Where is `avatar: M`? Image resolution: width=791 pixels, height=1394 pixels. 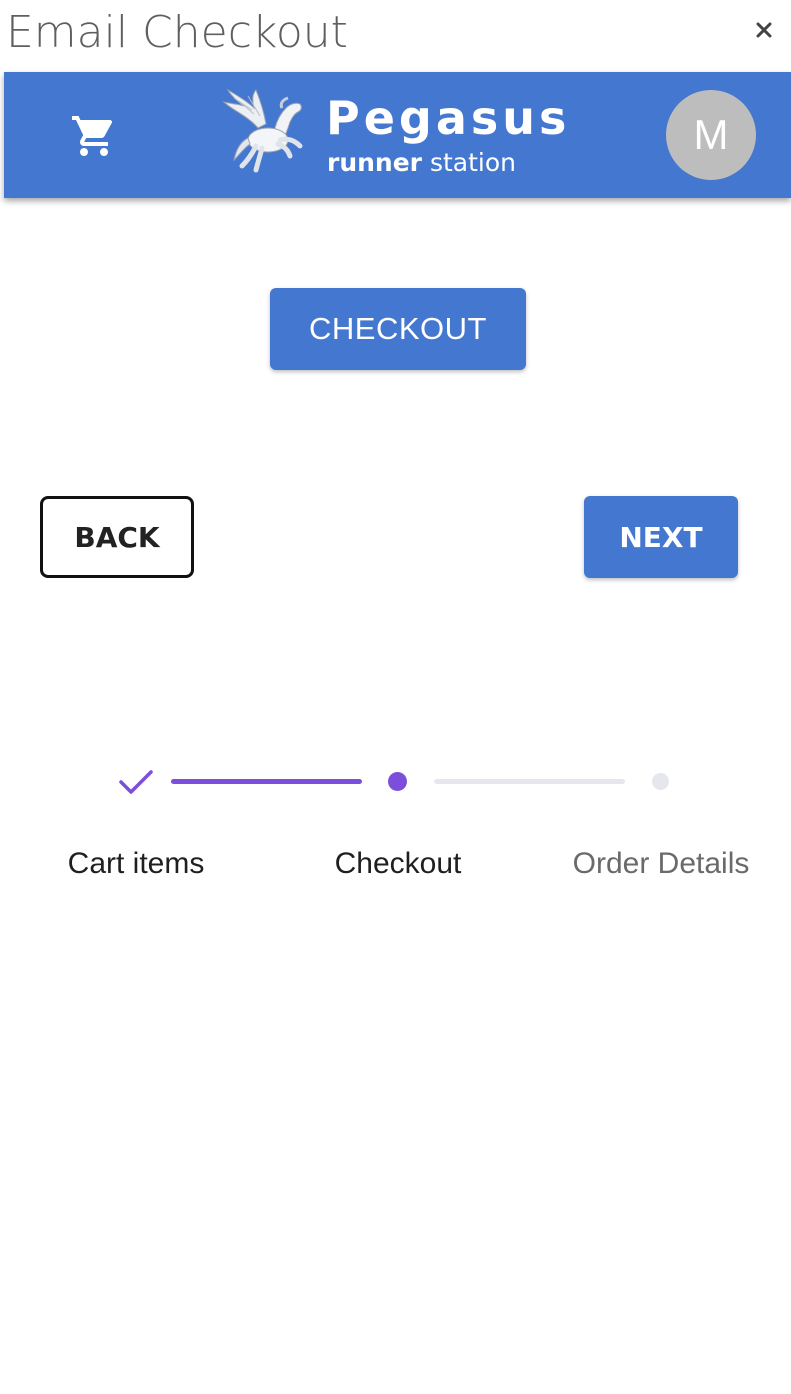 avatar: M is located at coordinates (711, 135).